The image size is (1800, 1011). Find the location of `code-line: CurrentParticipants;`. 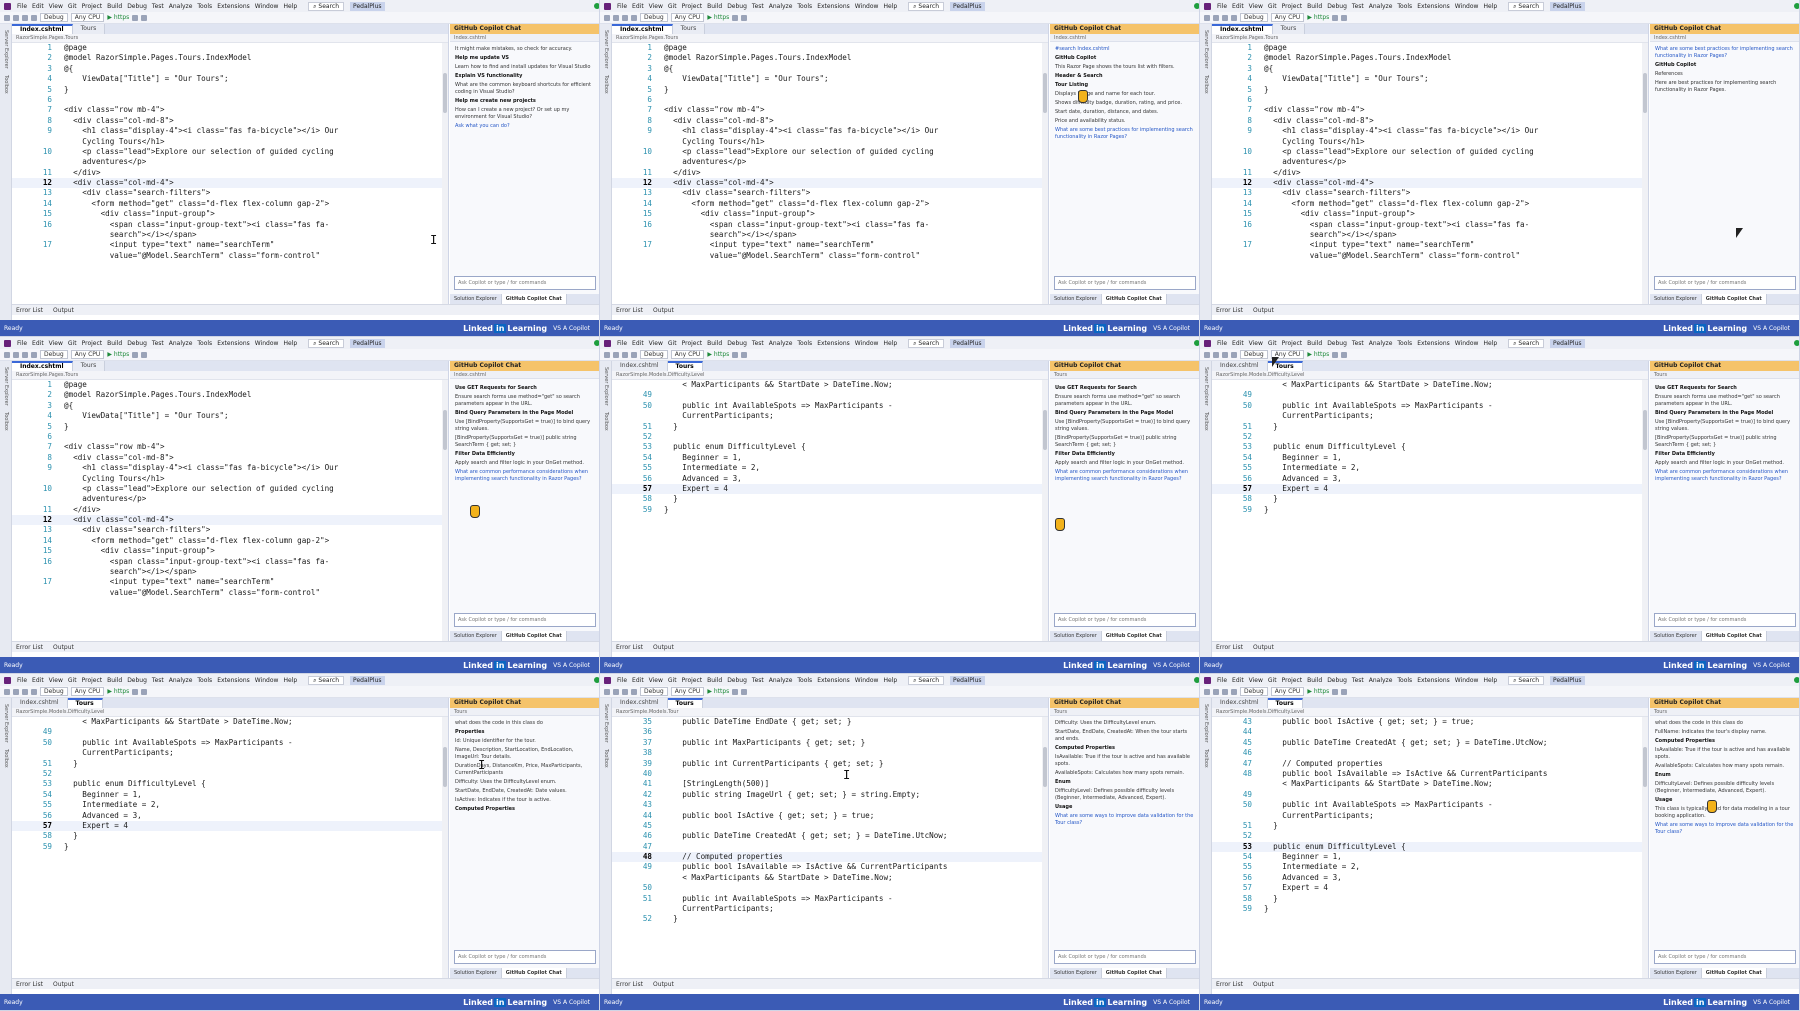

code-line: CurrentParticipants; is located at coordinates (1430, 416).